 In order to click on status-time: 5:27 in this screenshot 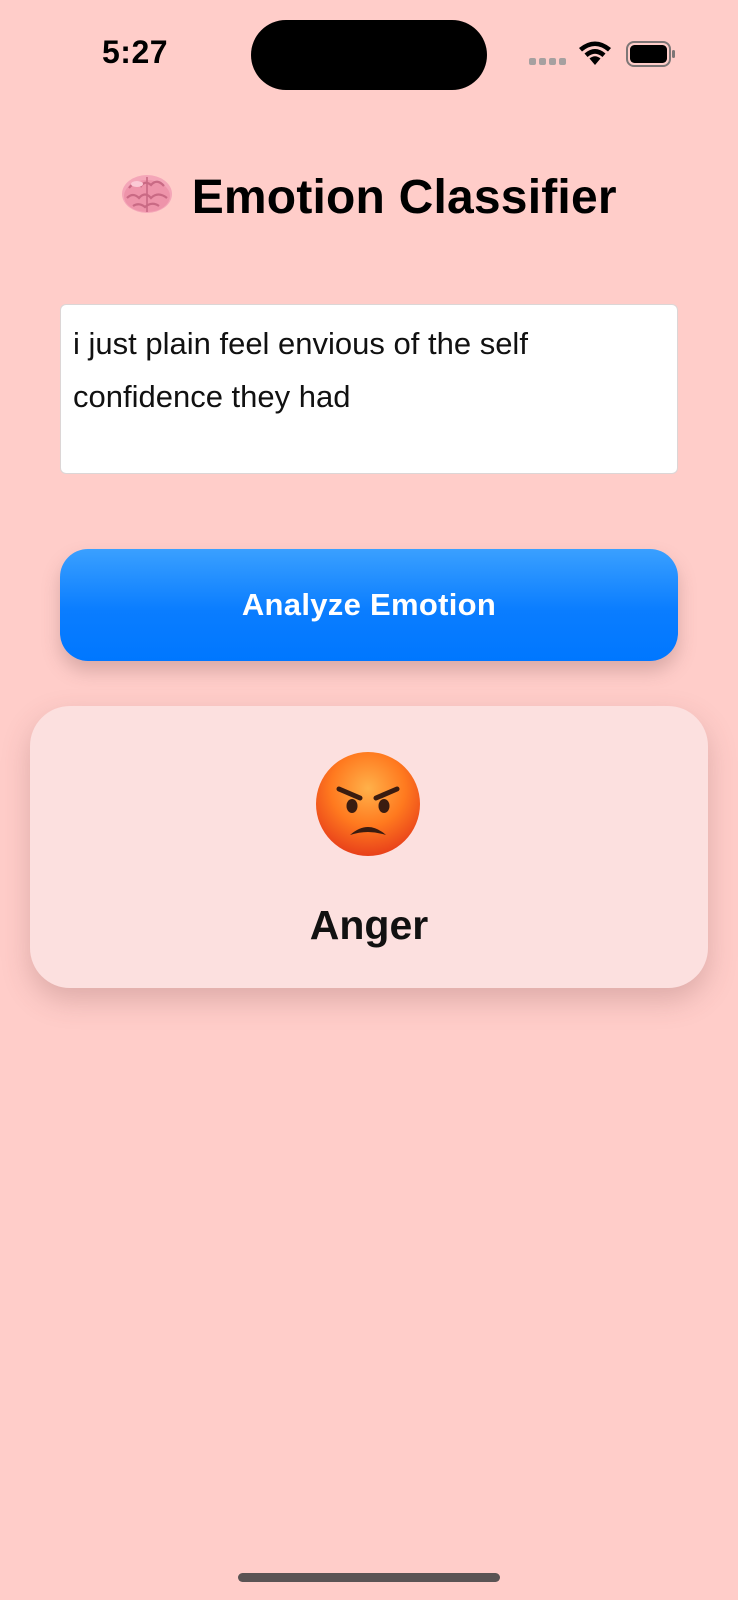, I will do `click(135, 52)`.